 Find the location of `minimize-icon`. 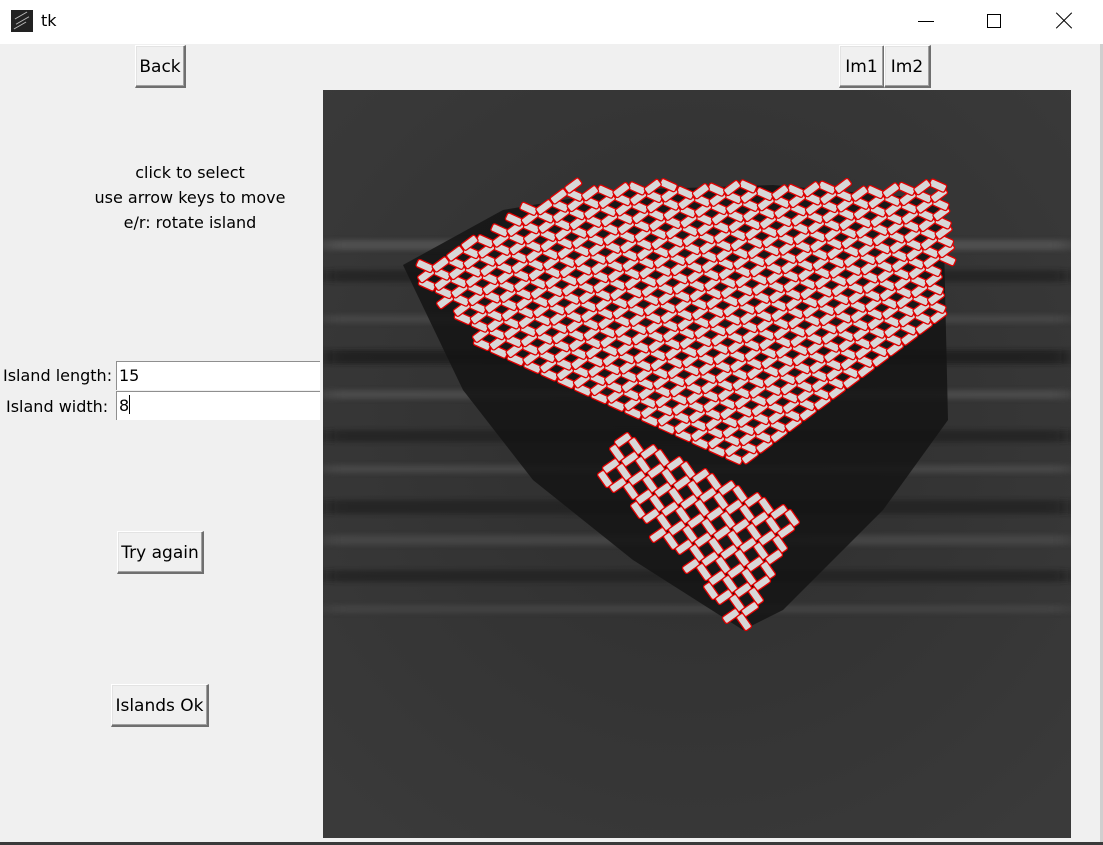

minimize-icon is located at coordinates (926, 21).